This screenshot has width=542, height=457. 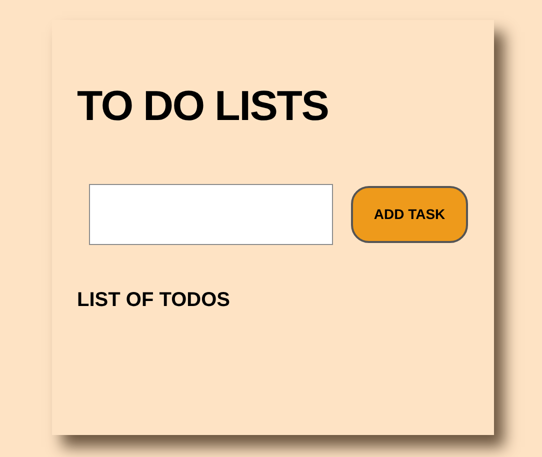 What do you see at coordinates (211, 214) in the screenshot?
I see `task-input` at bounding box center [211, 214].